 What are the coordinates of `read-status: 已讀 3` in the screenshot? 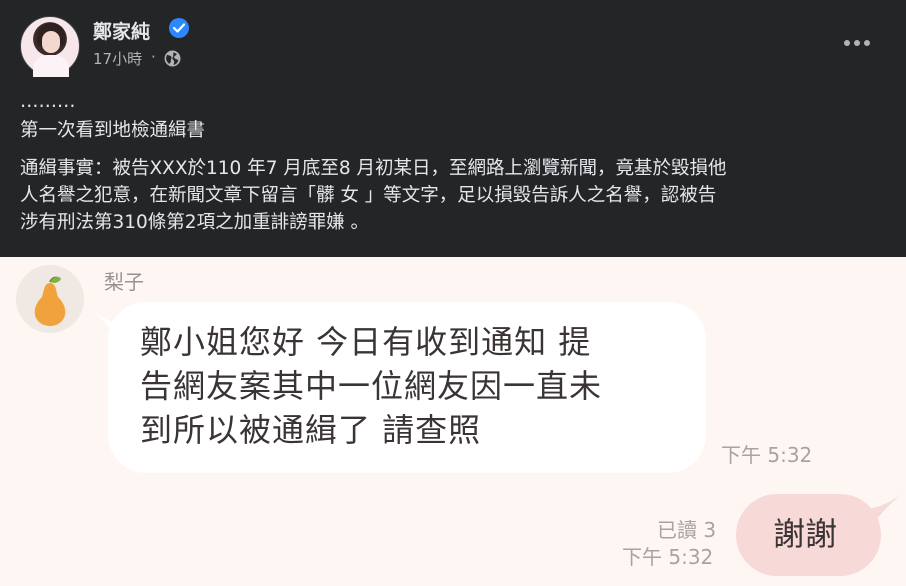 It's located at (687, 530).